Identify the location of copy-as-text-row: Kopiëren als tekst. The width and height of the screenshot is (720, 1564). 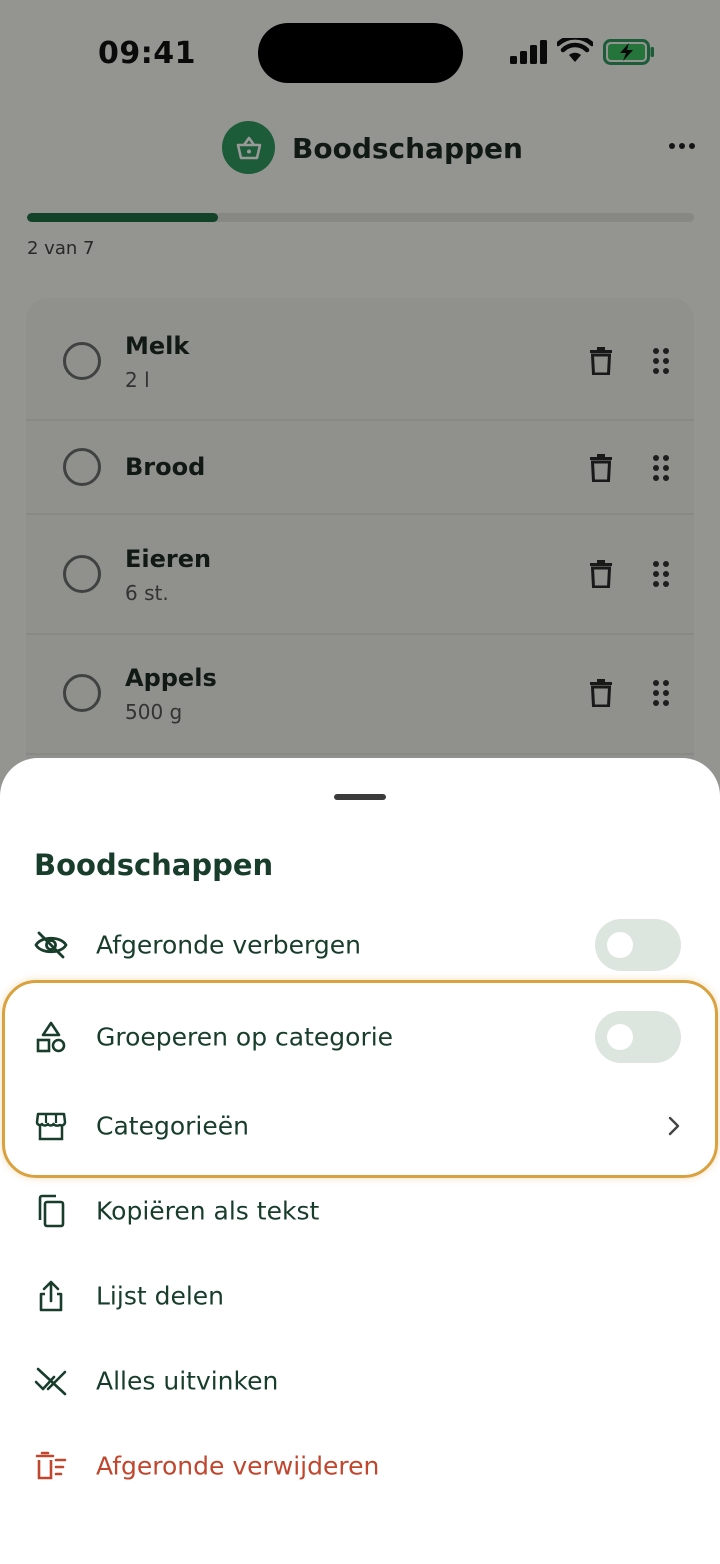
(360, 1211).